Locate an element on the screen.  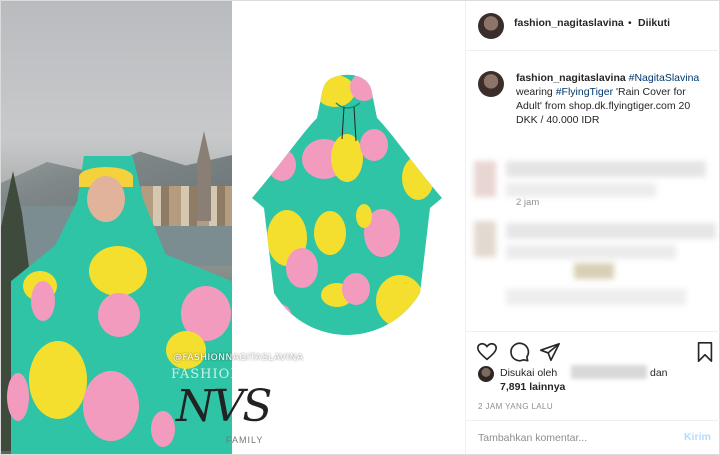
bookmark-icon is located at coordinates (705, 352).